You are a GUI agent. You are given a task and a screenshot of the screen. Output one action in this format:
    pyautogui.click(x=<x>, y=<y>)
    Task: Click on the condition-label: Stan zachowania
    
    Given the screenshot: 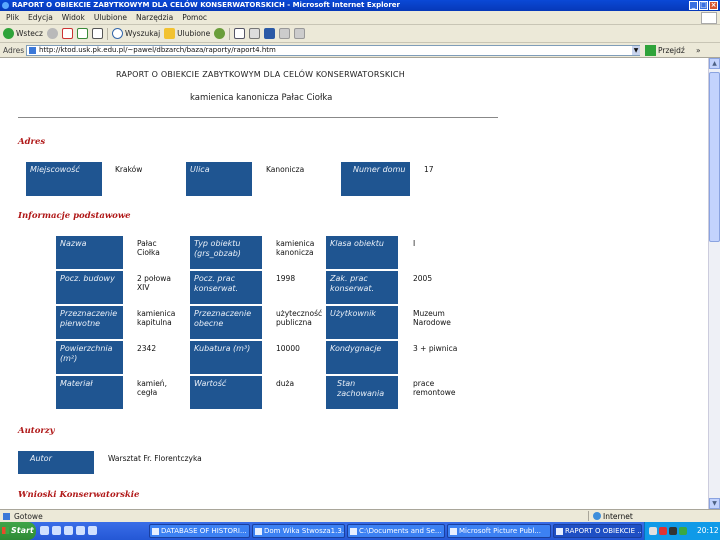 What is the action you would take?
    pyautogui.click(x=362, y=392)
    